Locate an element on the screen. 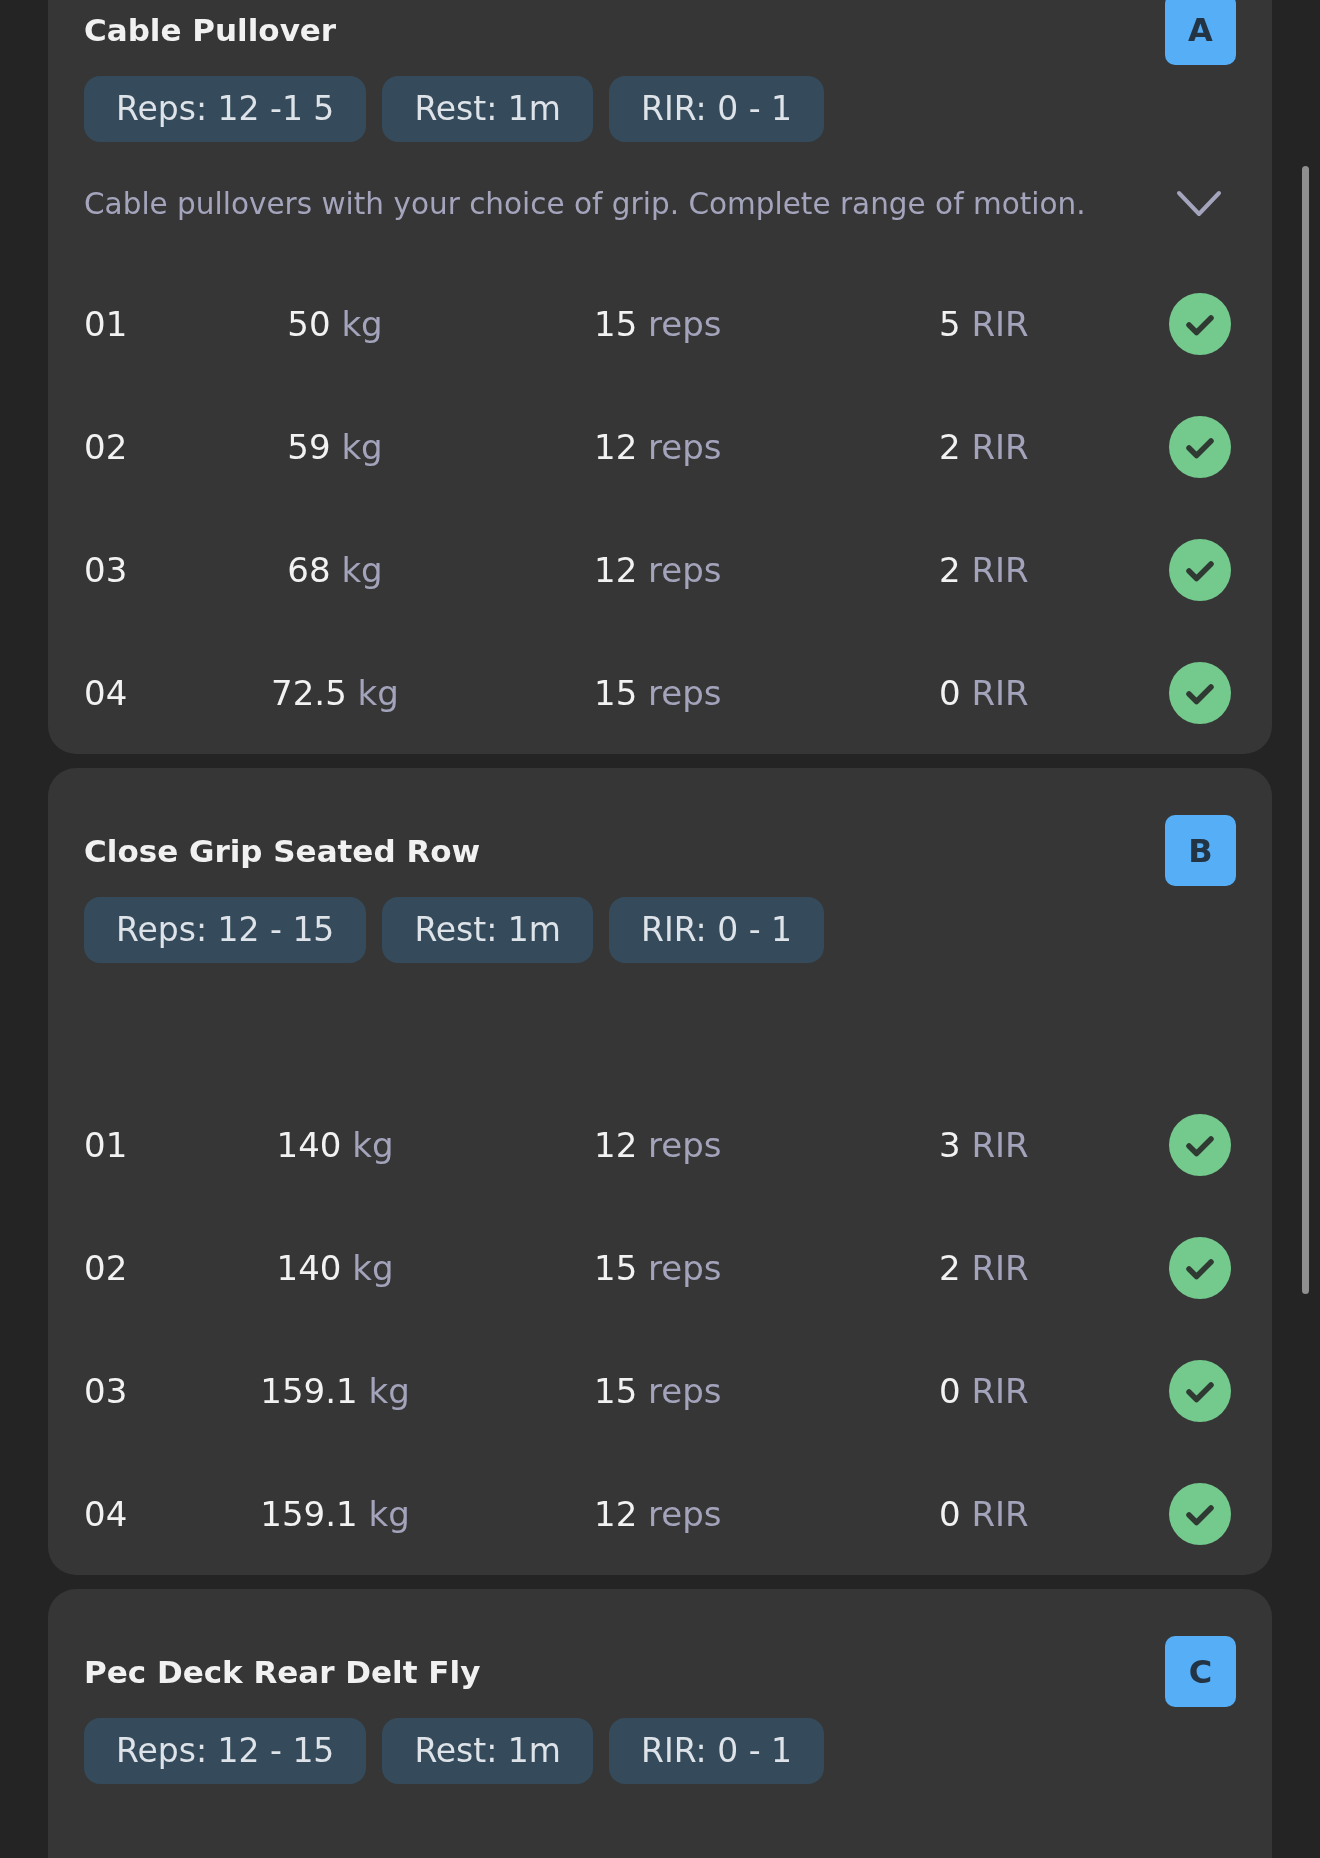 The image size is (1320, 1858). exercise-title: Close Grip Seated Row is located at coordinates (282, 850).